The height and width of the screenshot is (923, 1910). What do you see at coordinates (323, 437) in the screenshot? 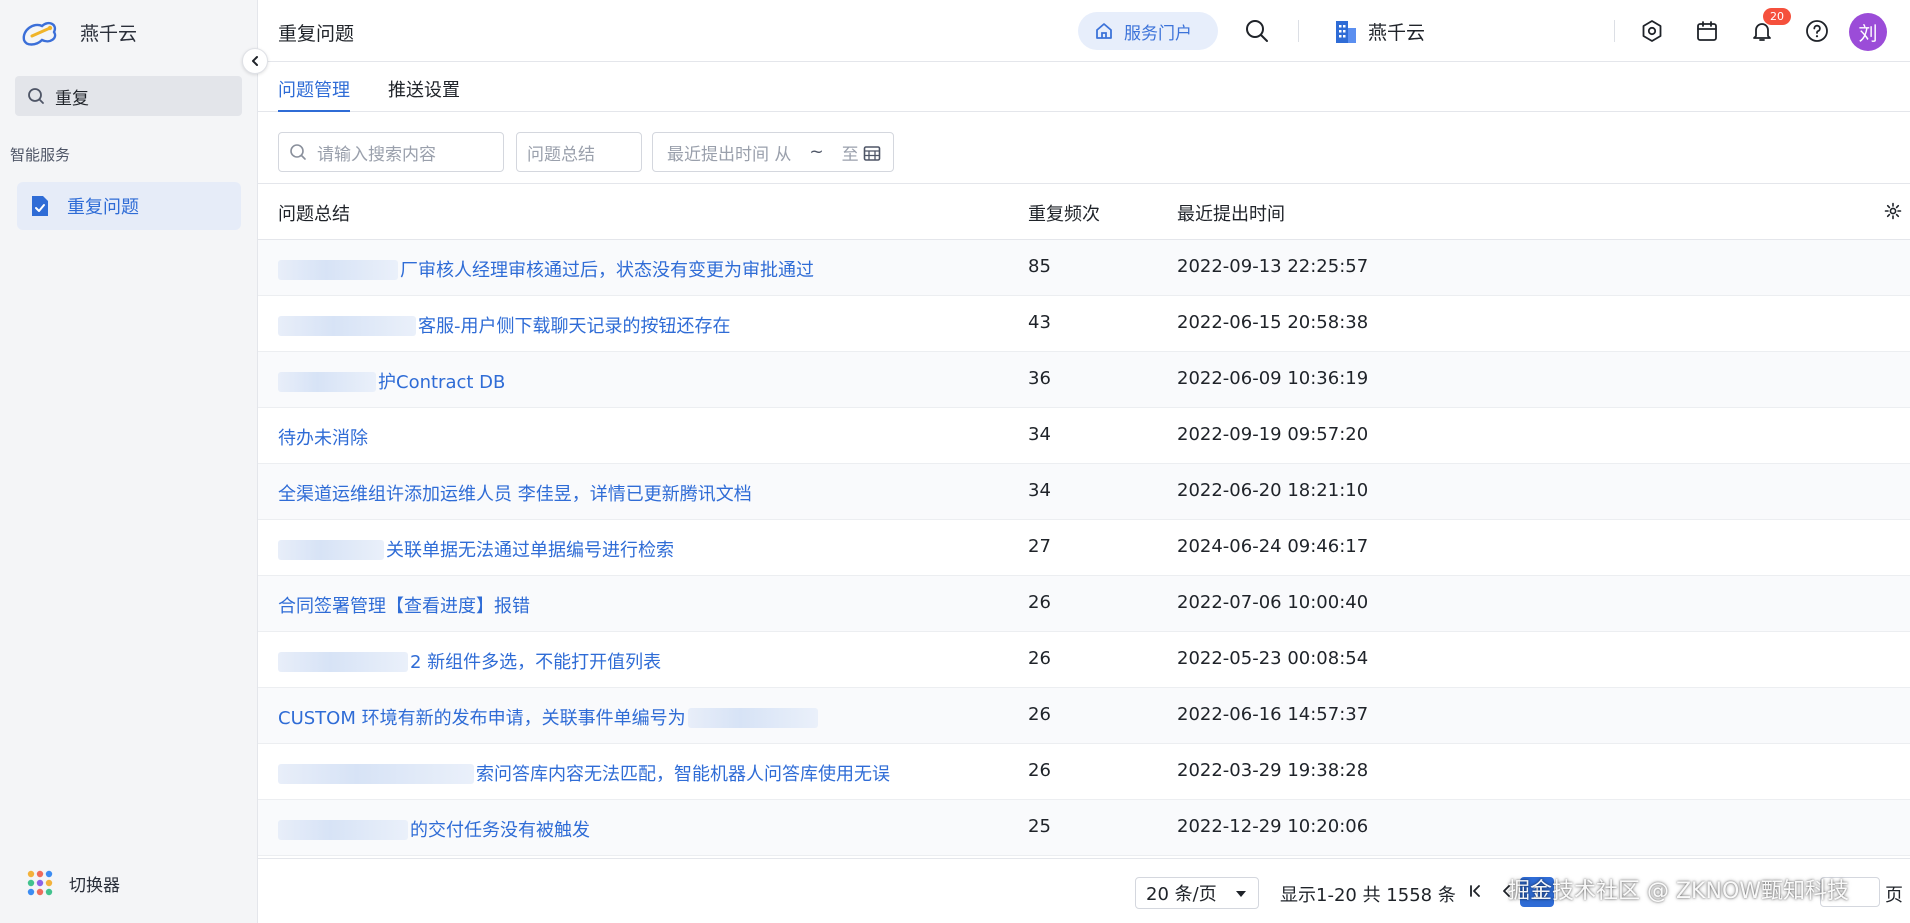
I see `issue-summary-link: 待办未消除` at bounding box center [323, 437].